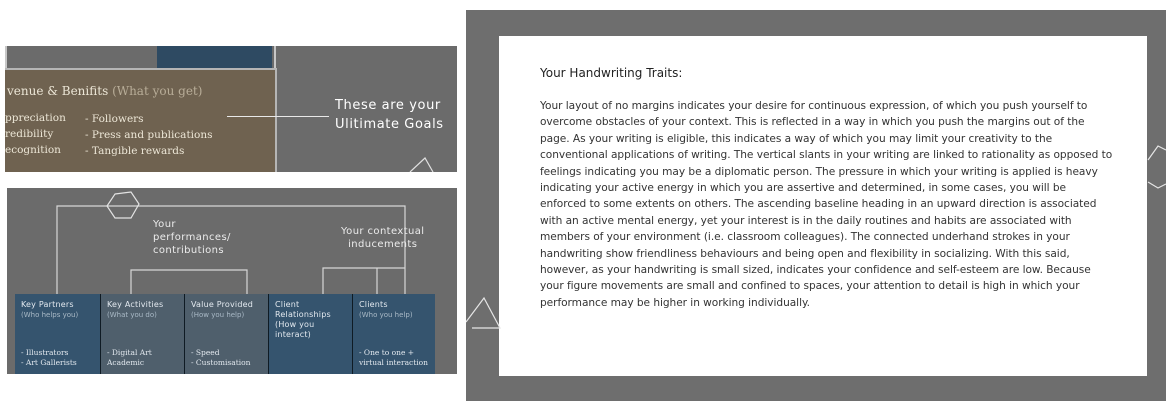 This screenshot has width=1166, height=401. Describe the element at coordinates (47, 304) in the screenshot. I see `column-heading: Key Partners` at that location.